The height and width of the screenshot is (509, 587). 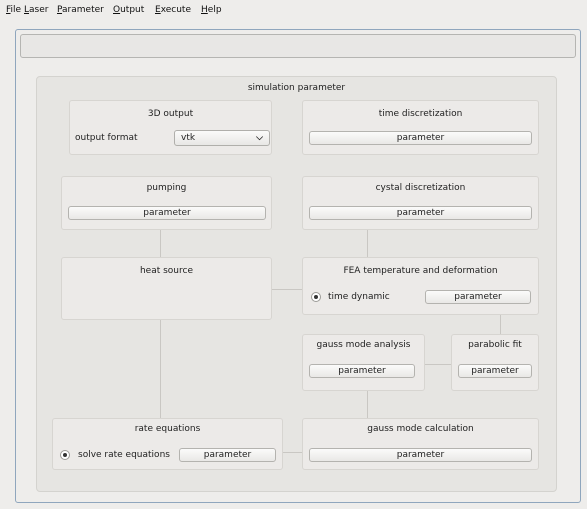 I want to click on connector-rate-gauss, so click(x=292, y=452).